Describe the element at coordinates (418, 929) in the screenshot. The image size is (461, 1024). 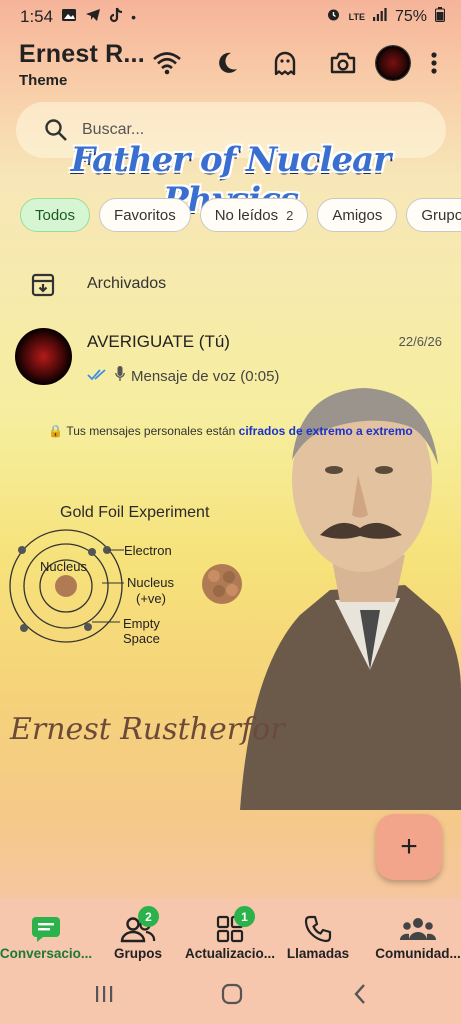
I see `community-icon` at that location.